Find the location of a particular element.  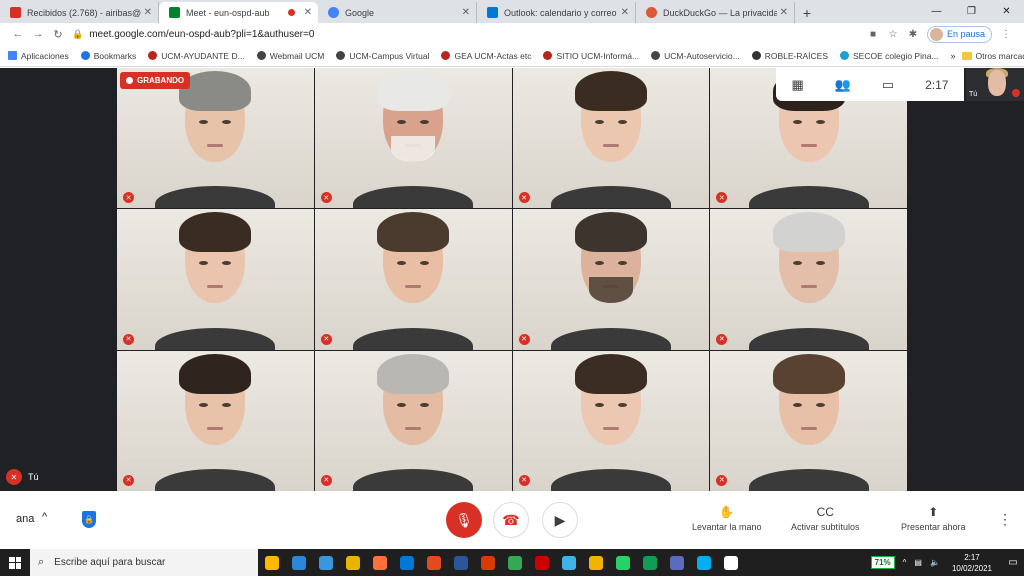

reload-icon: ↻ is located at coordinates (58, 34).